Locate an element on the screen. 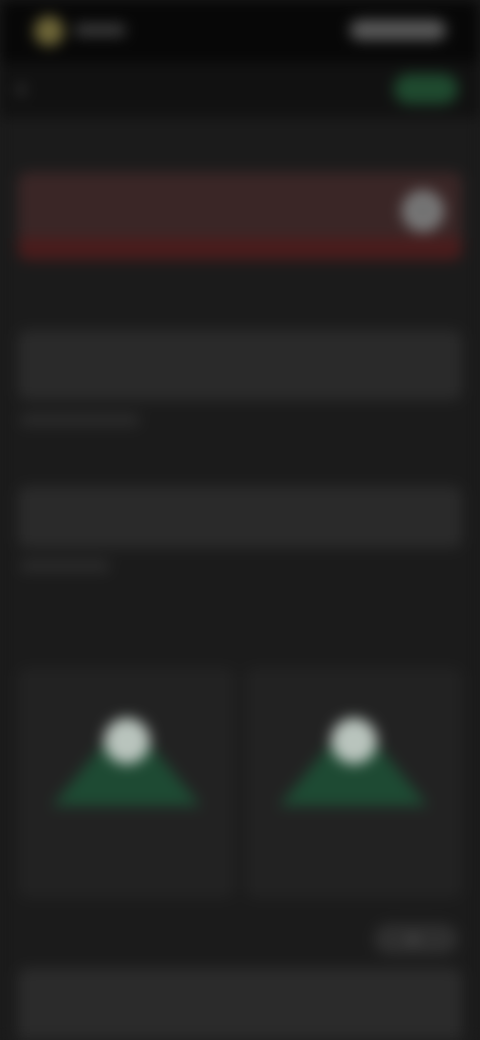 This screenshot has height=1040, width=480. add-button: + is located at coordinates (416, 939).